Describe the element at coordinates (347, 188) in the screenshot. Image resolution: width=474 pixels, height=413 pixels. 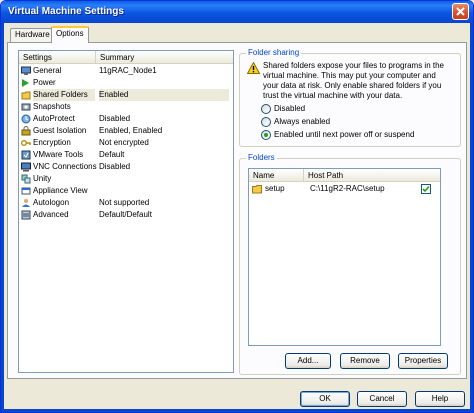
I see `folder-host-path: C:\11gR2-RAC\setup` at that location.